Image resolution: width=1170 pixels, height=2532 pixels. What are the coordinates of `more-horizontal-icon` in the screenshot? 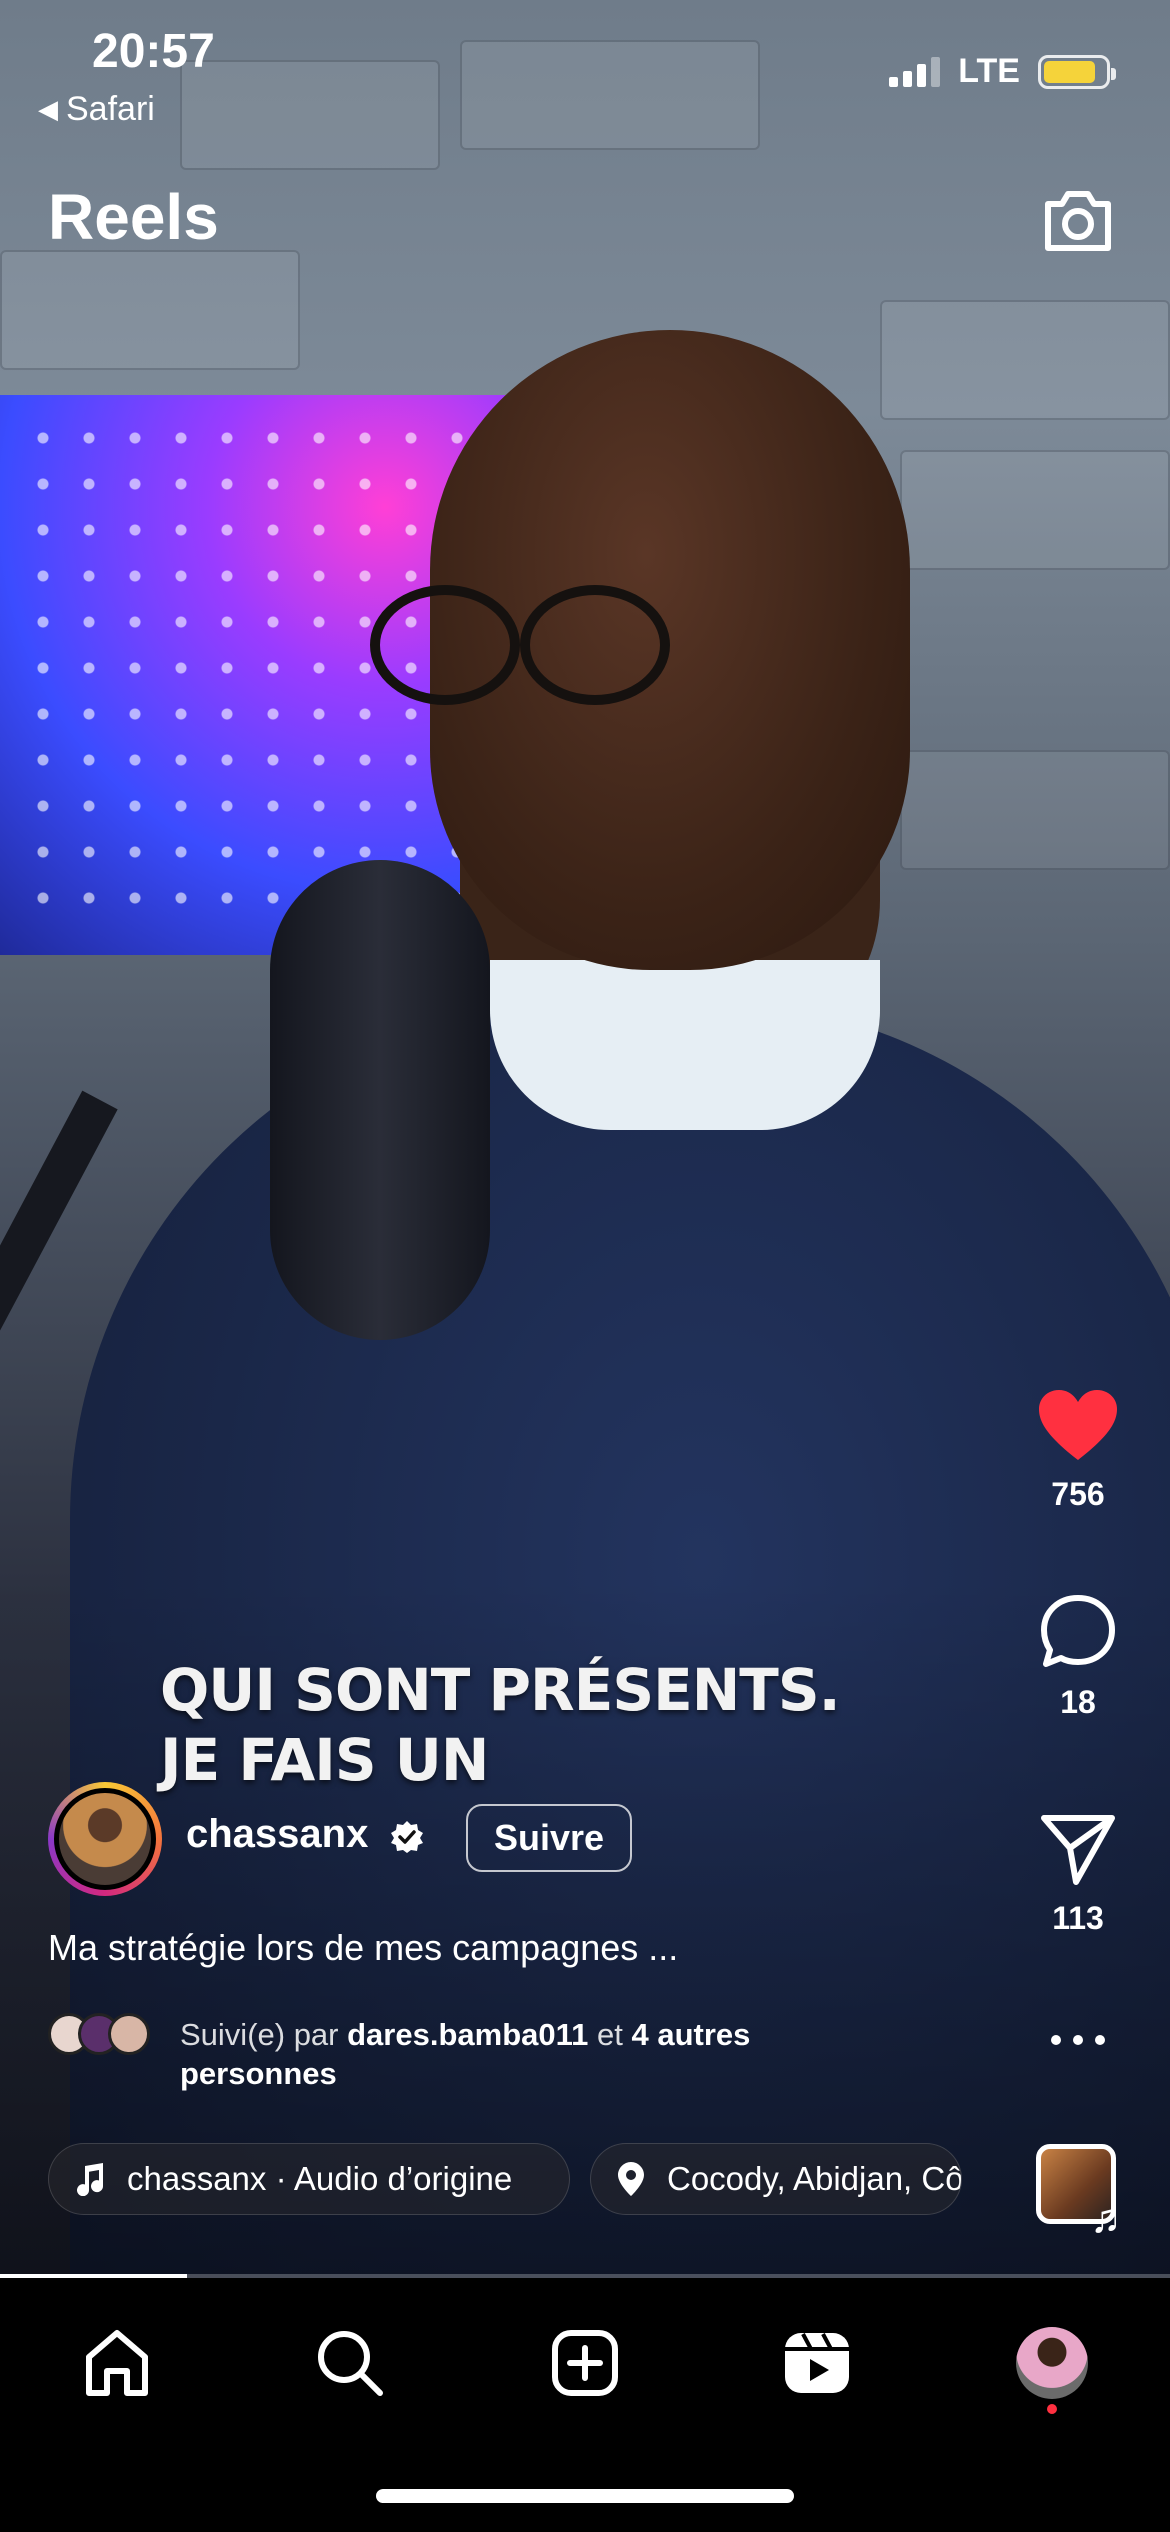 It's located at (1078, 2040).